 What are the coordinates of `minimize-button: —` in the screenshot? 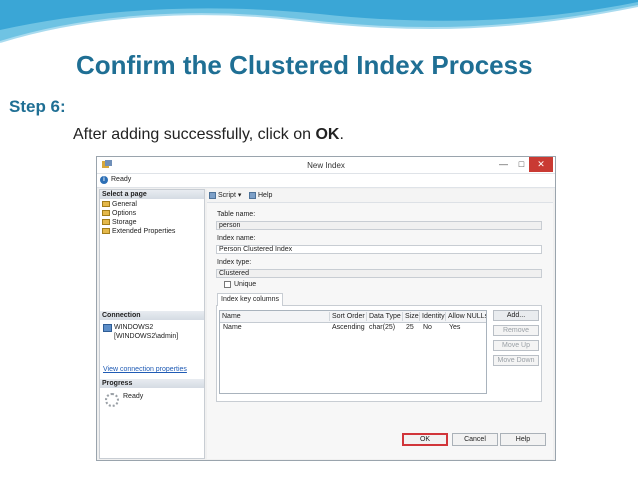 It's located at (503, 164).